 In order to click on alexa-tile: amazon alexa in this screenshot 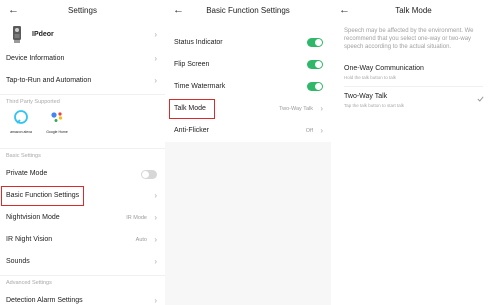, I will do `click(21, 125)`.